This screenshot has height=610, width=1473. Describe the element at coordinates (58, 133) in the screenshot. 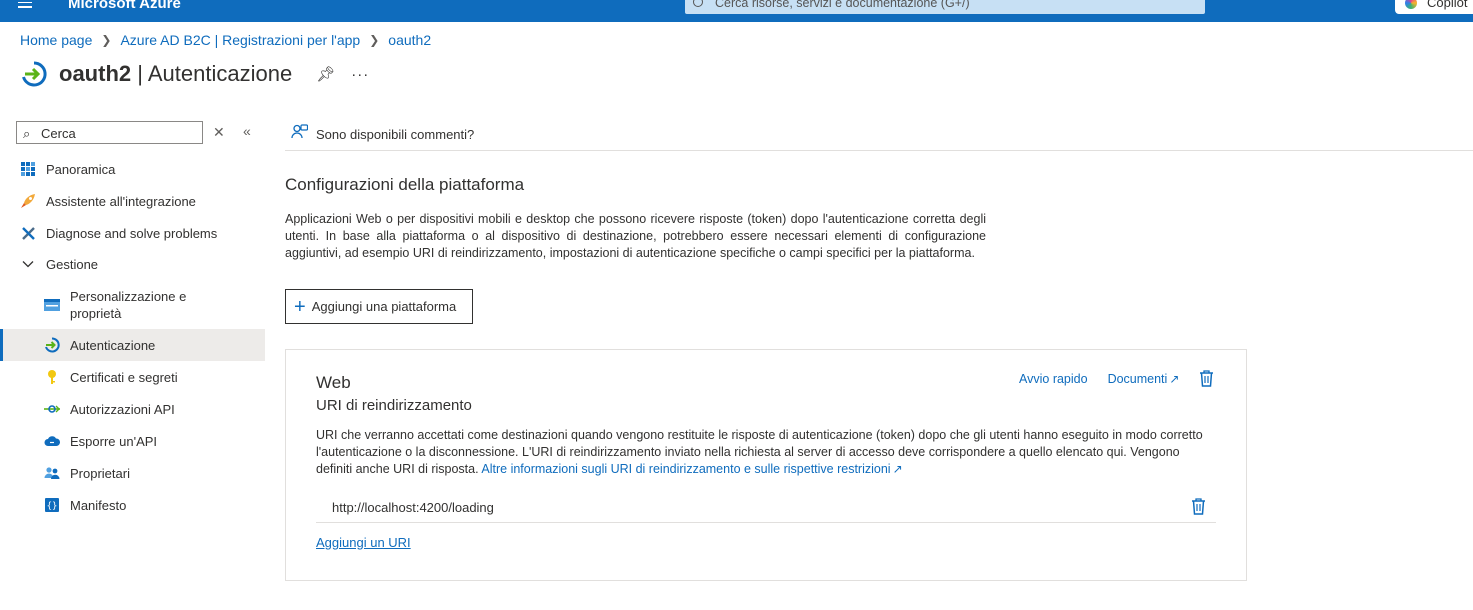

I see `sidebar-search-placeholder: Cerca` at that location.